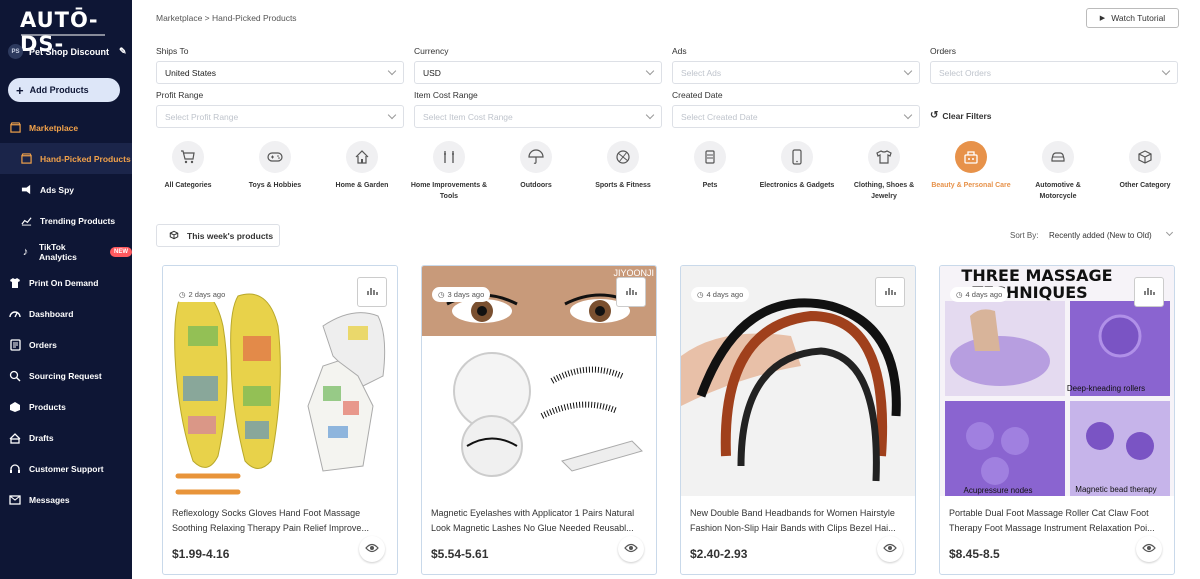  Describe the element at coordinates (538, 72) in the screenshot. I see `currency-select: USD` at that location.